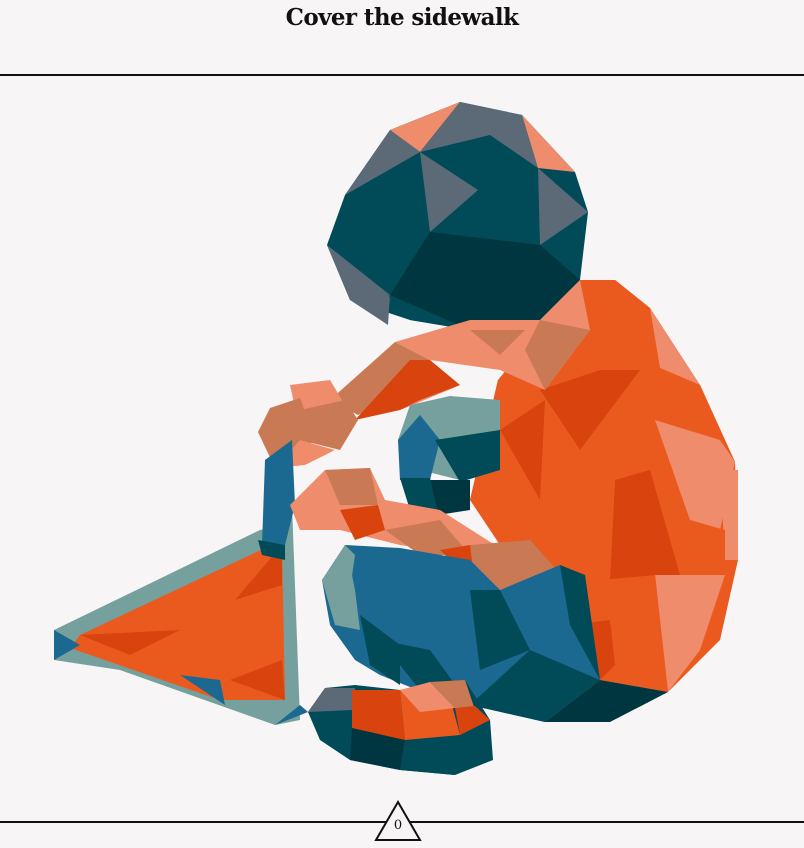 The height and width of the screenshot is (848, 804). I want to click on page-number: 0, so click(398, 825).